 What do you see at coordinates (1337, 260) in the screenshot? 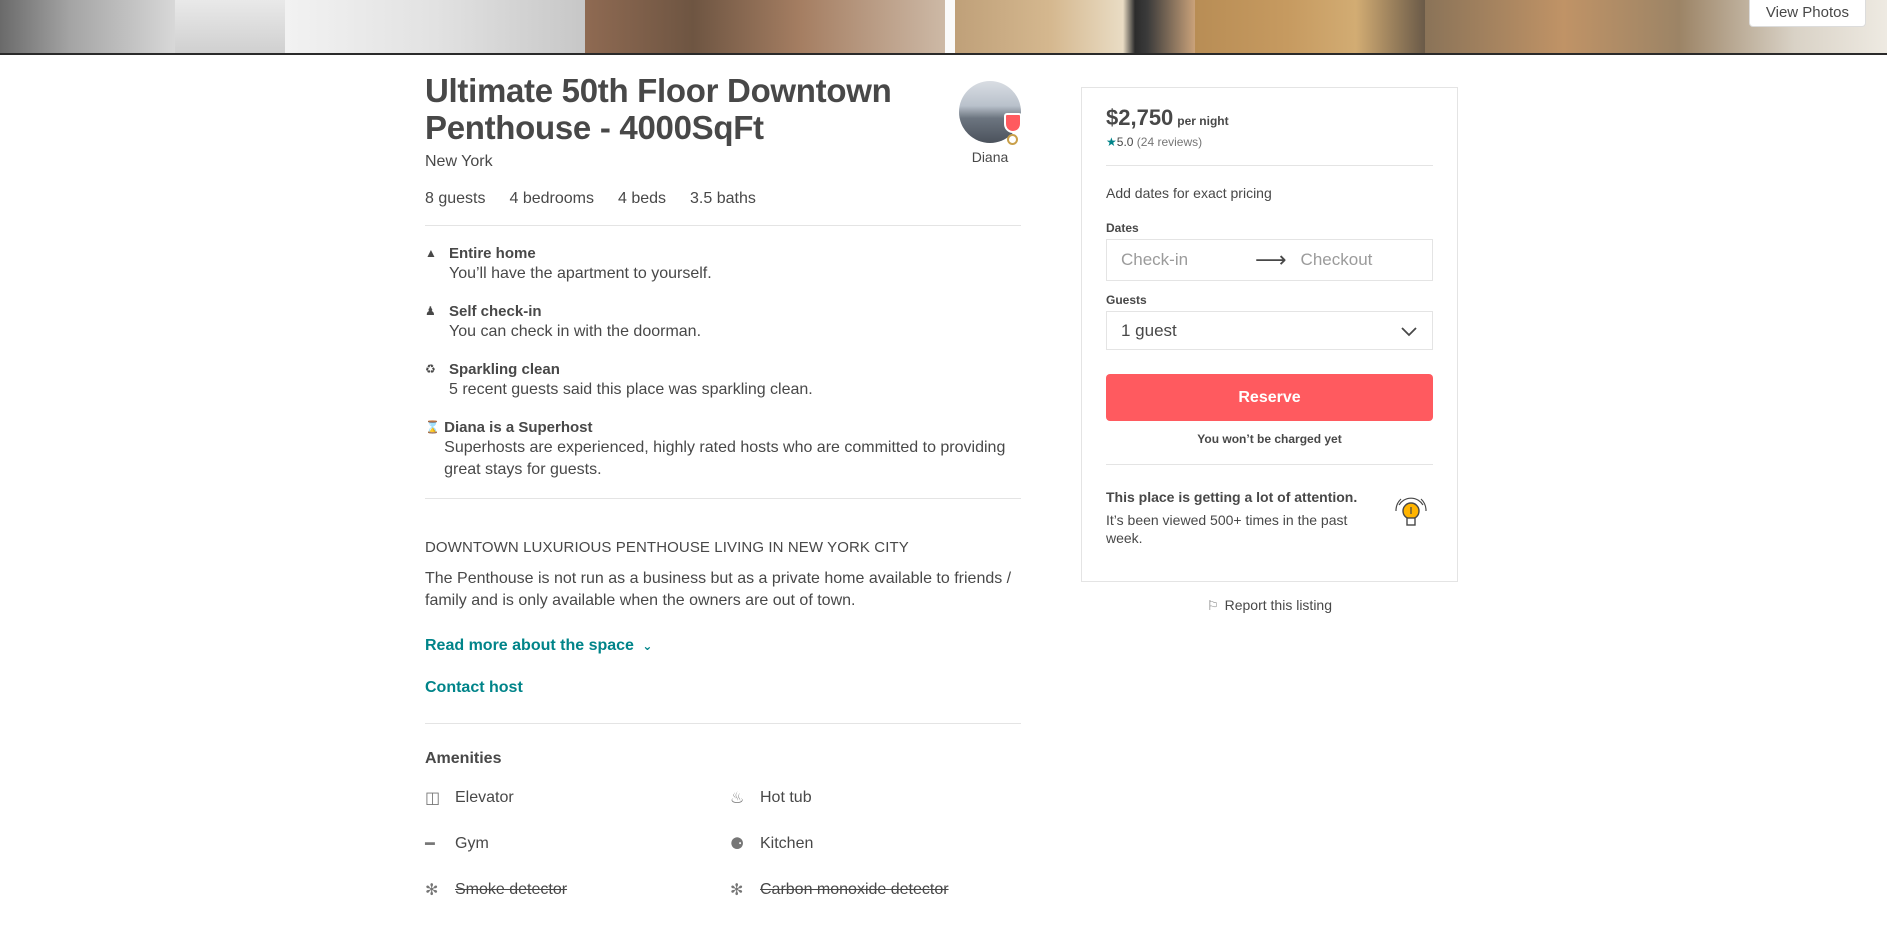
I see `checkout-input: Checkout` at bounding box center [1337, 260].